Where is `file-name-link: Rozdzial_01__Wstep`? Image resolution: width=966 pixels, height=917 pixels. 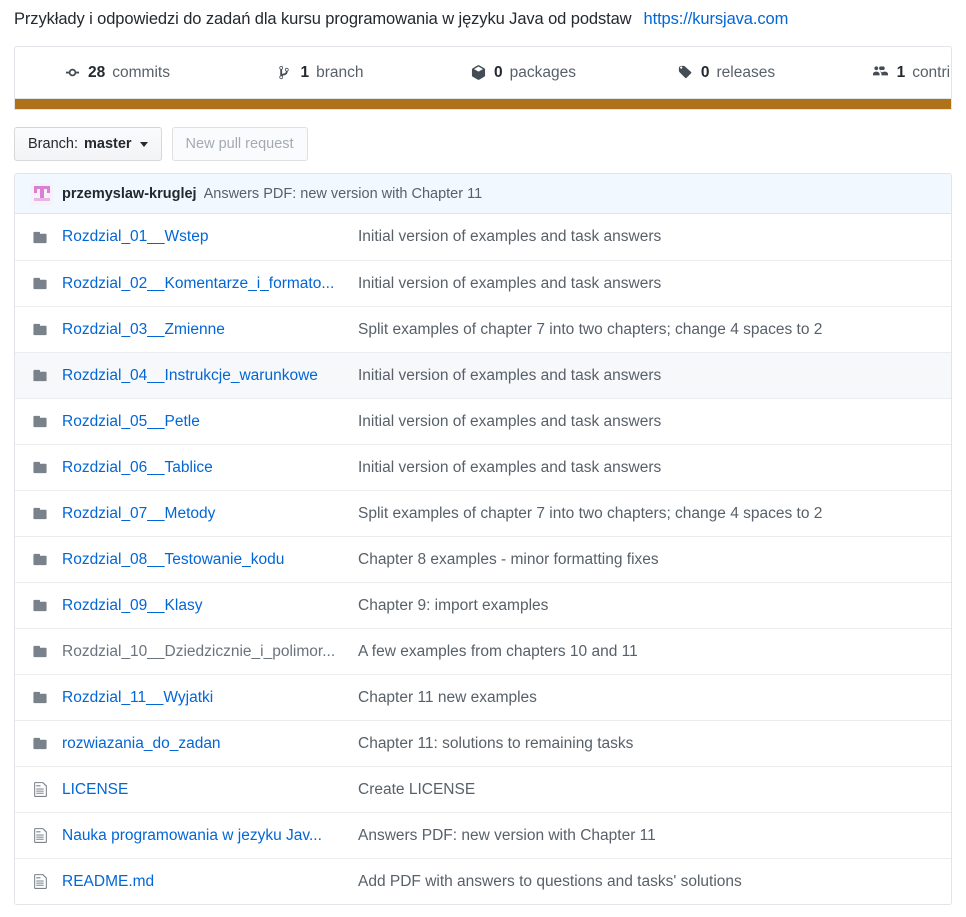
file-name-link: Rozdzial_01__Wstep is located at coordinates (210, 237).